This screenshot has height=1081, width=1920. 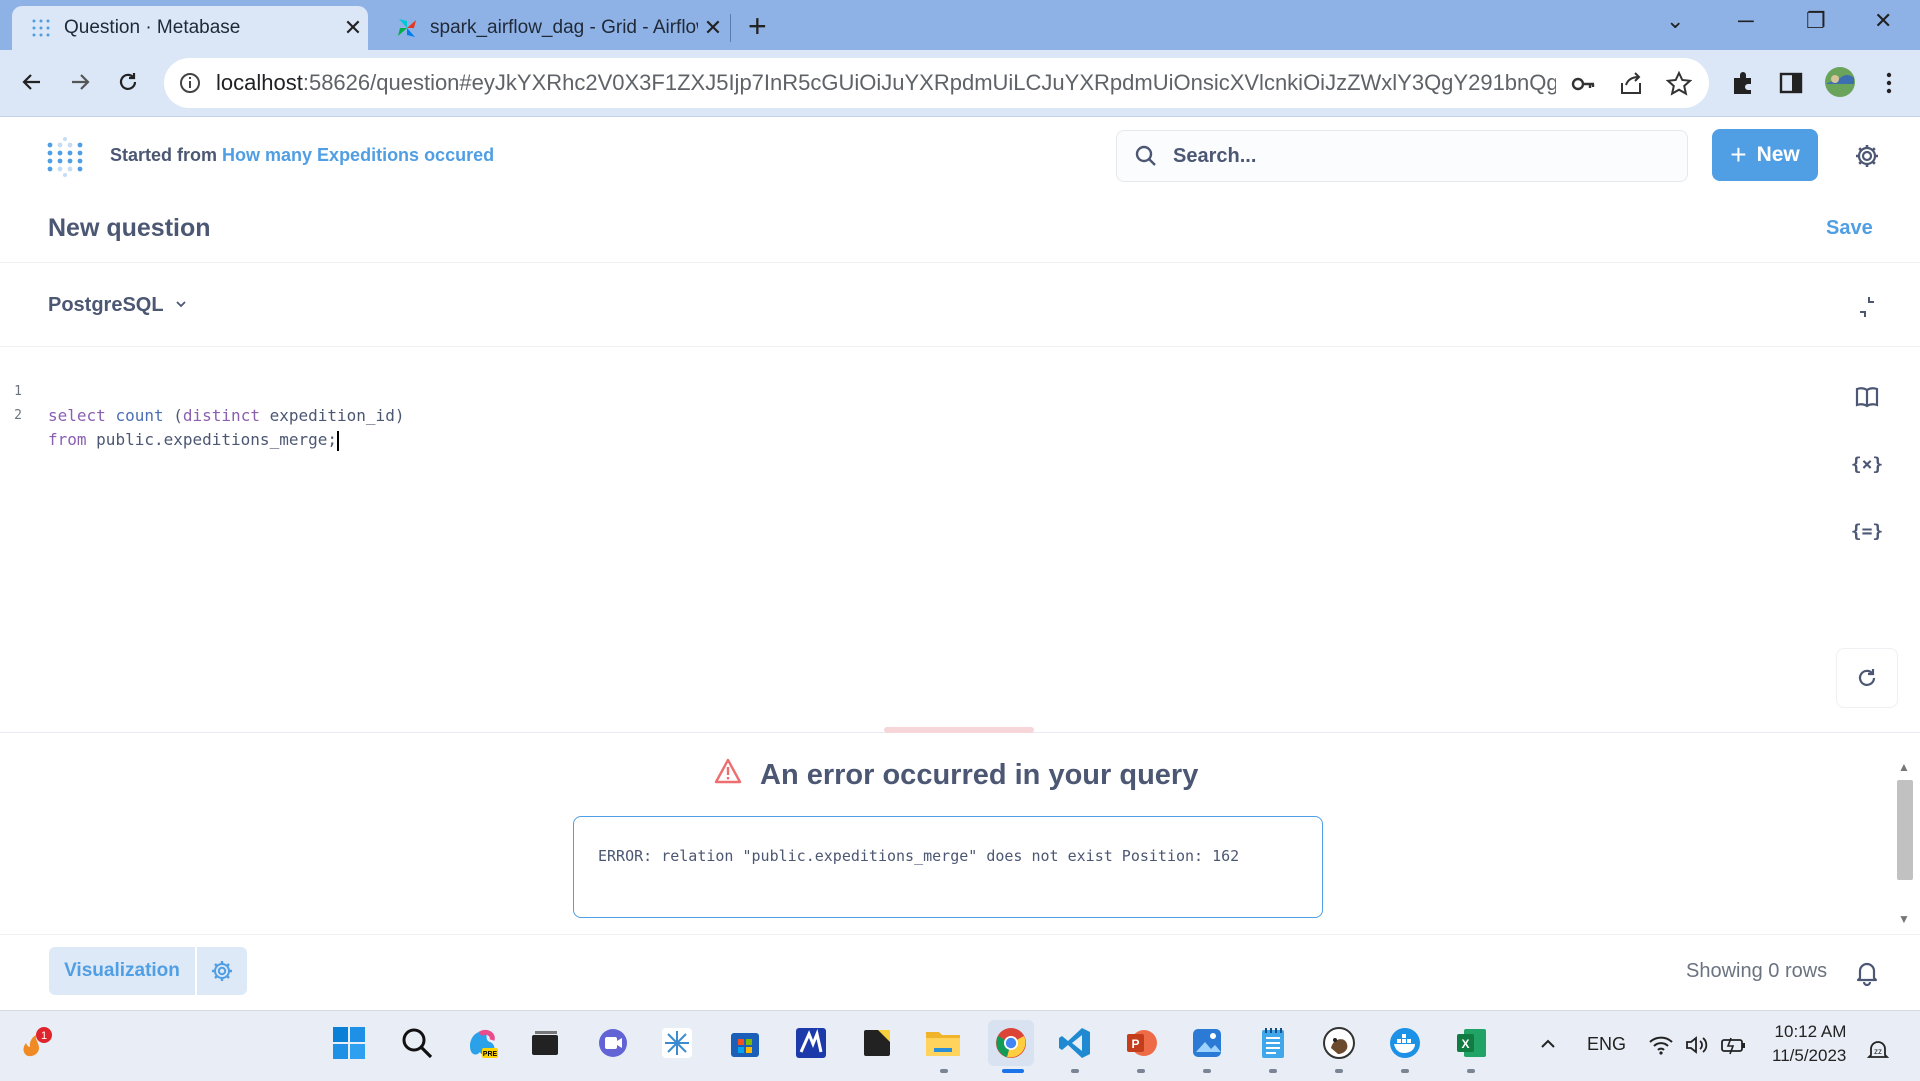 What do you see at coordinates (1867, 464) in the screenshot?
I see `variables-icon: {×}` at bounding box center [1867, 464].